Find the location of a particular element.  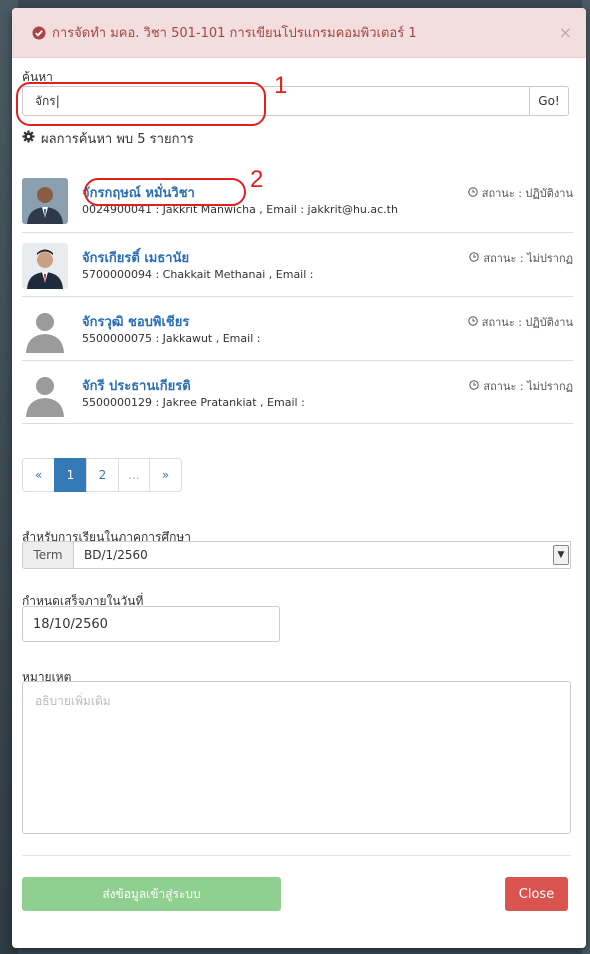

result-summary-text: ผลการค้นหา พบ 5 รายการ is located at coordinates (117, 139).